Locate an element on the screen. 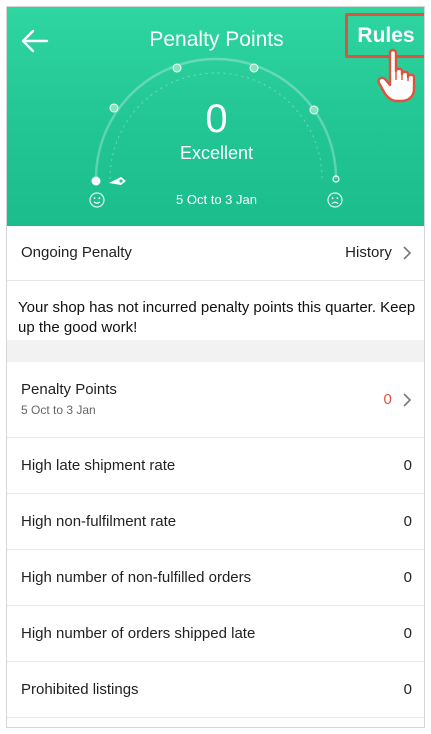  penalty-score: 0 is located at coordinates (216, 119).